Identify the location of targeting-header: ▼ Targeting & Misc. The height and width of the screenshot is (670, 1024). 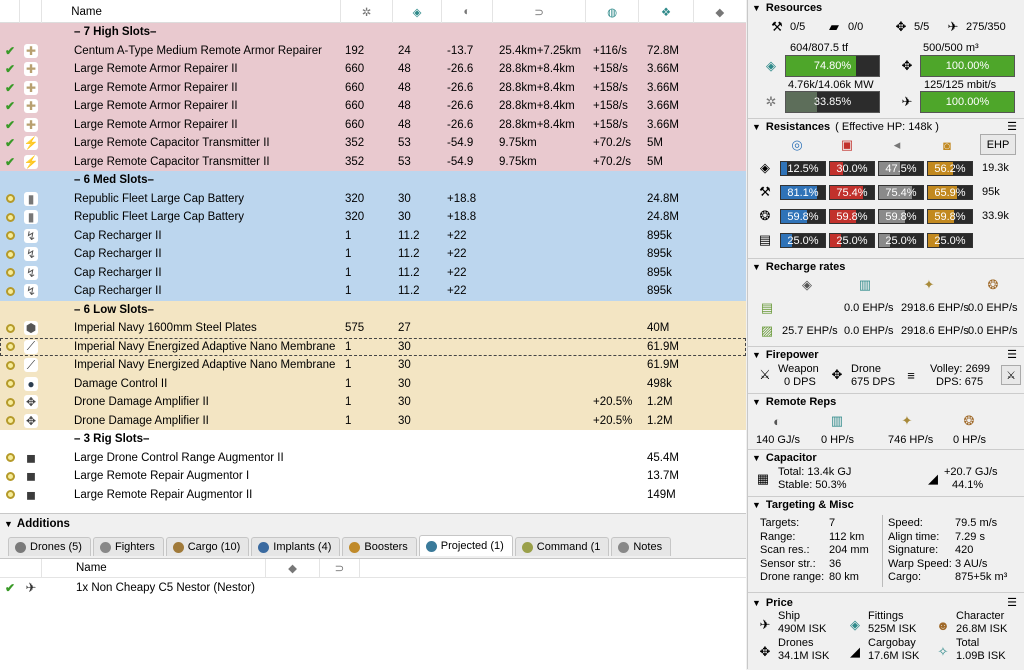
(886, 504).